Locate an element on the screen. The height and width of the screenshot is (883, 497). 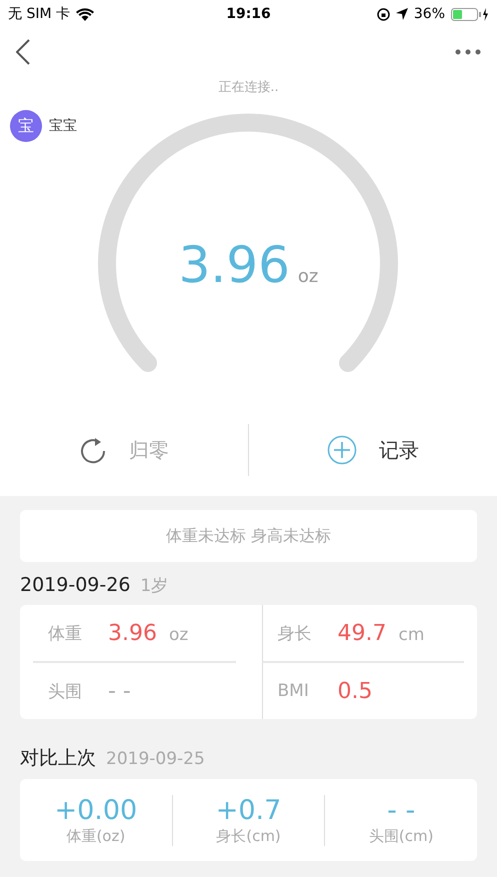
metric-unit: cm is located at coordinates (411, 634).